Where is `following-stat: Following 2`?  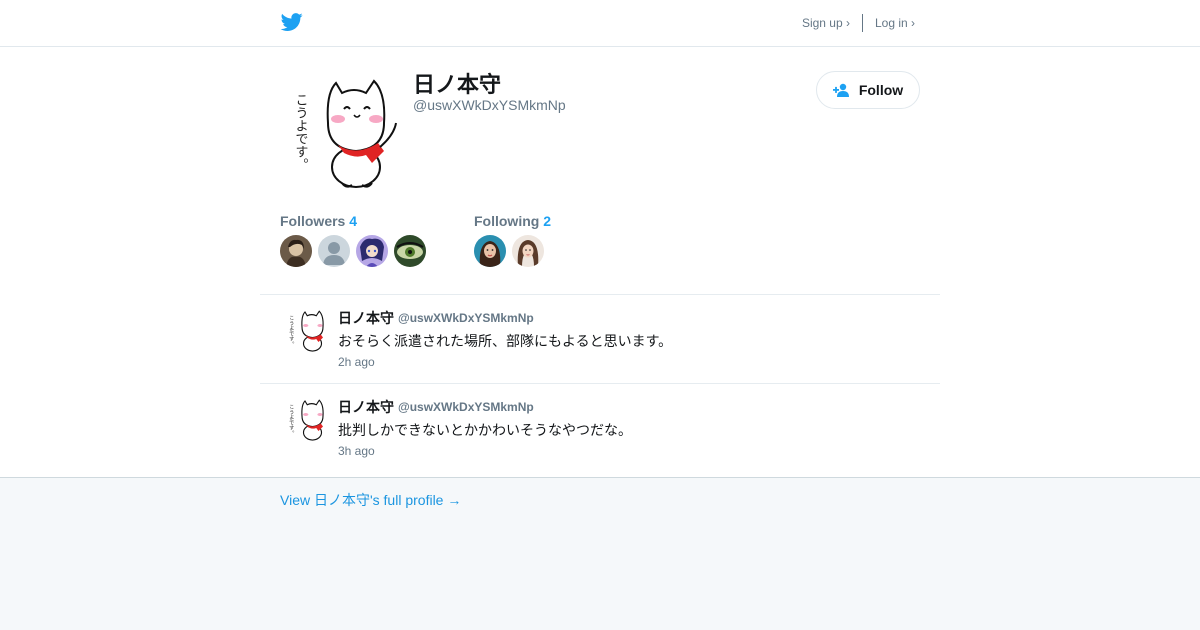
following-stat: Following 2 is located at coordinates (512, 221).